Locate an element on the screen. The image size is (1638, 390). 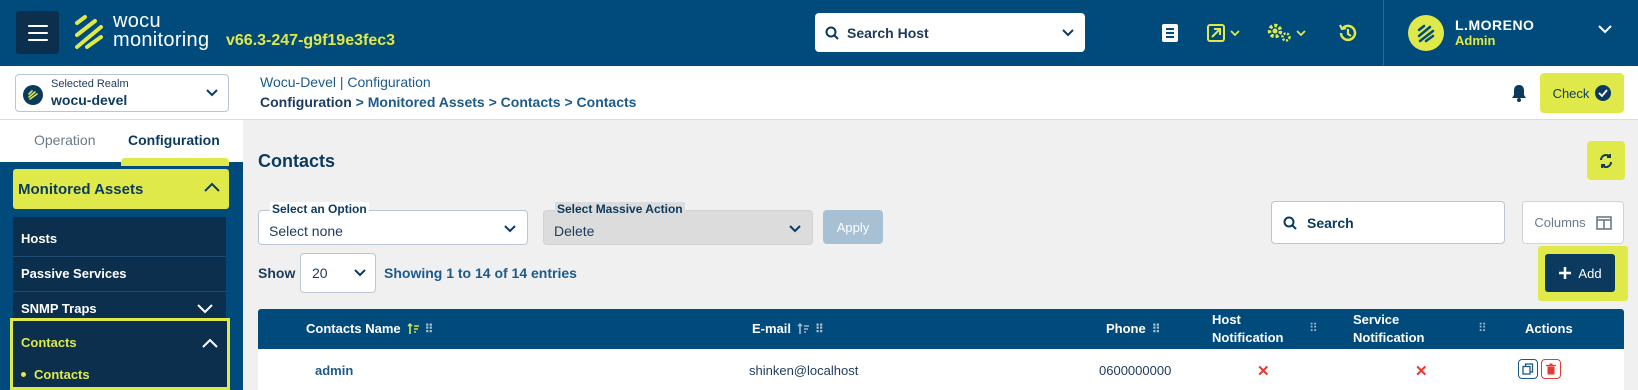
apply-button: Apply is located at coordinates (853, 227).